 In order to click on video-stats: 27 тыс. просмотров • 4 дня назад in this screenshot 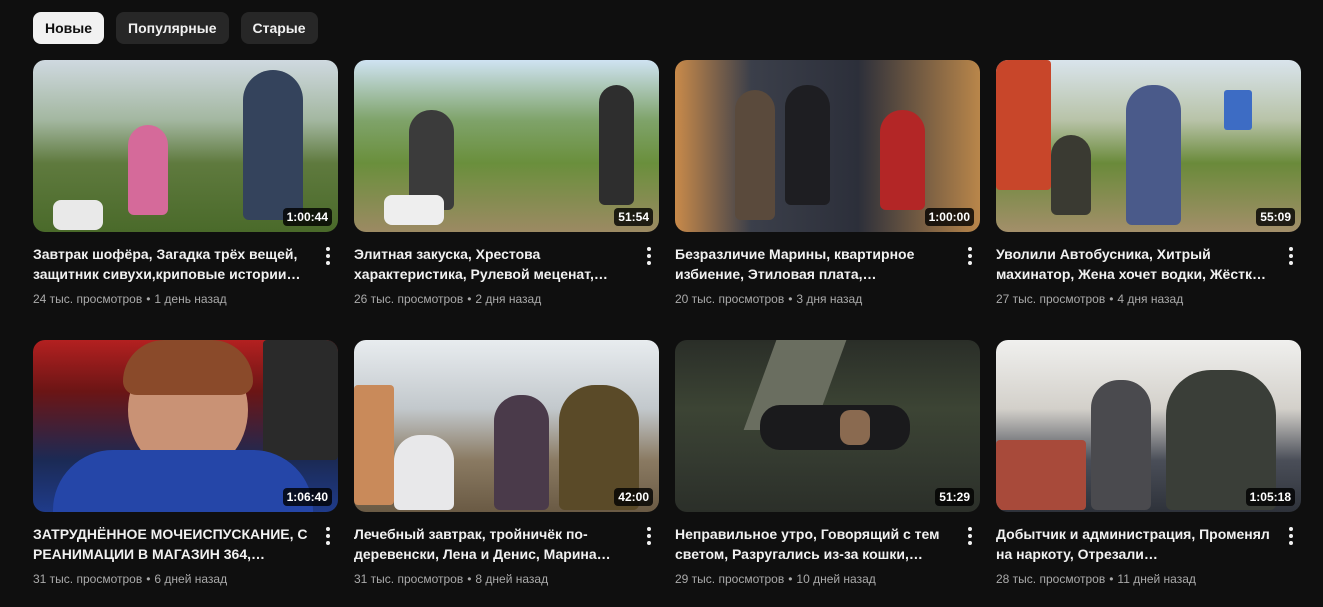, I will do `click(1134, 299)`.